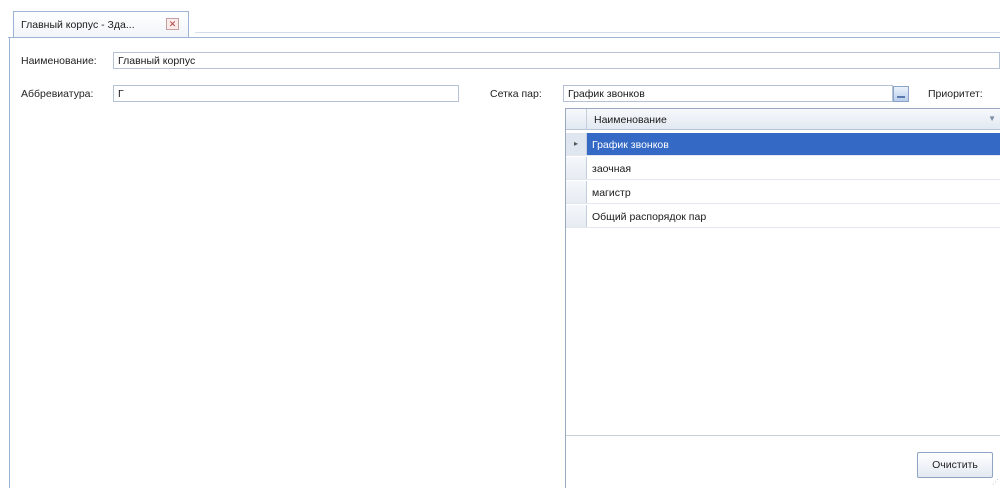 This screenshot has height=488, width=1000. Describe the element at coordinates (516, 94) in the screenshot. I see `grid-label: Сетка пар:` at that location.